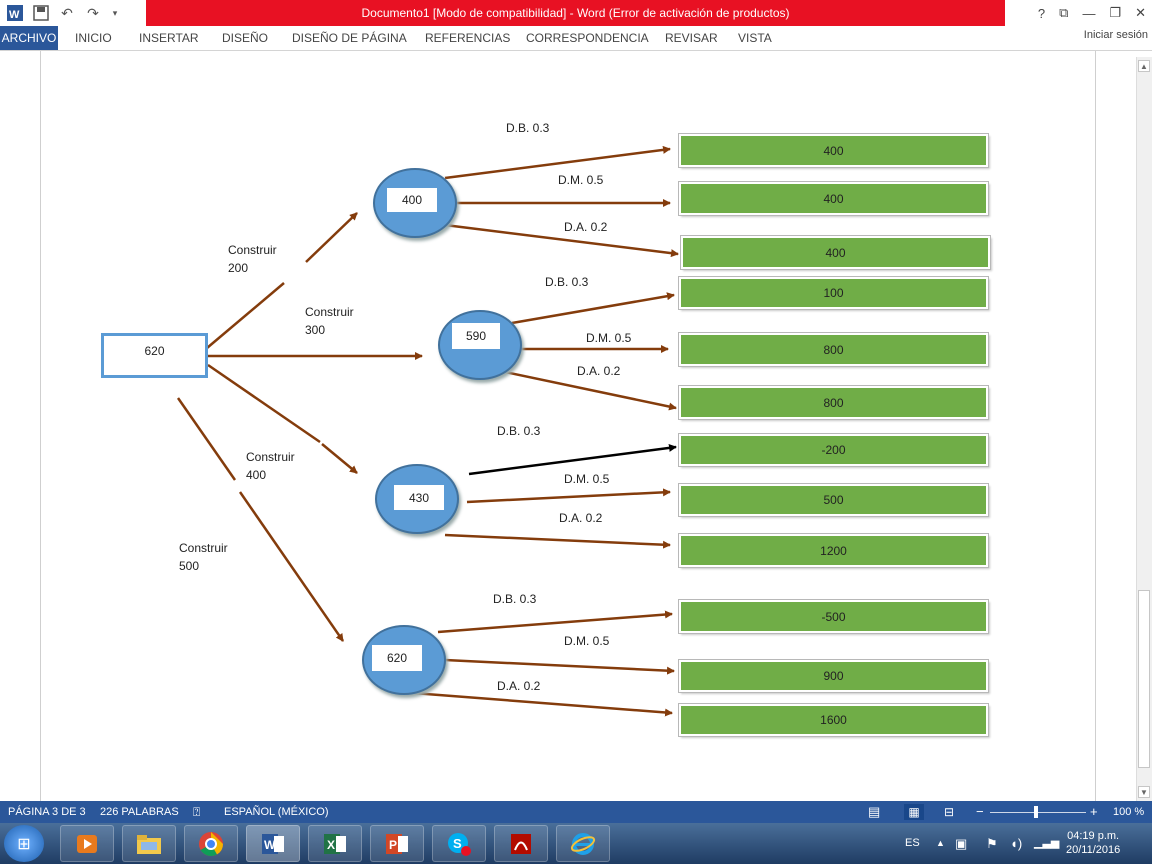  What do you see at coordinates (1128, 812) in the screenshot?
I see `zoom-level: 100 %` at bounding box center [1128, 812].